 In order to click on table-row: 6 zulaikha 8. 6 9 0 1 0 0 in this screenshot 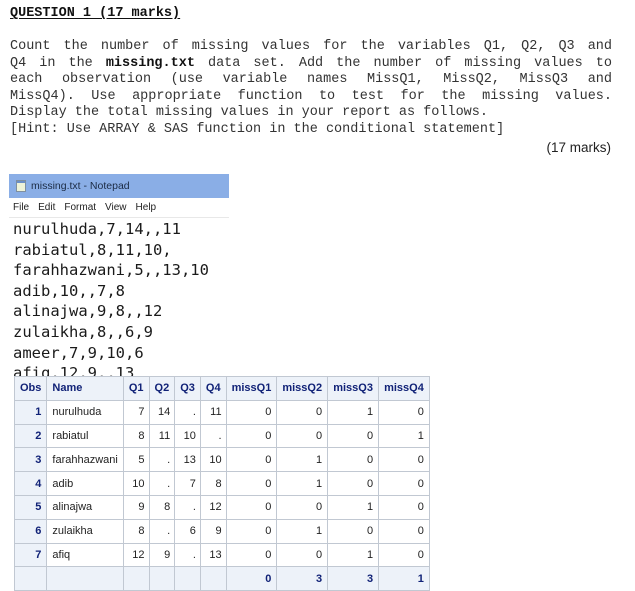, I will do `click(221, 531)`.